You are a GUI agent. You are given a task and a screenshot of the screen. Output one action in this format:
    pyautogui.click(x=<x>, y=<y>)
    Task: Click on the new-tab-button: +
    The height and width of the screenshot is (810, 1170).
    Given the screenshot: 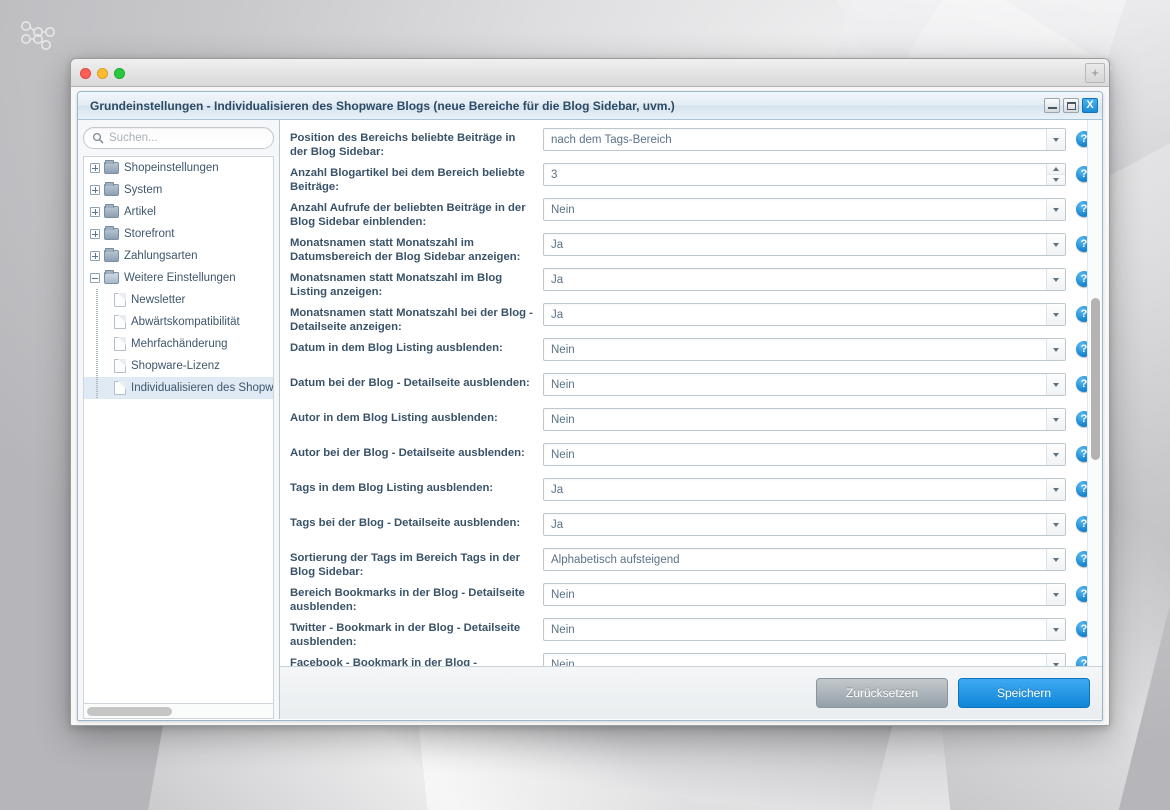 What is the action you would take?
    pyautogui.click(x=1095, y=73)
    